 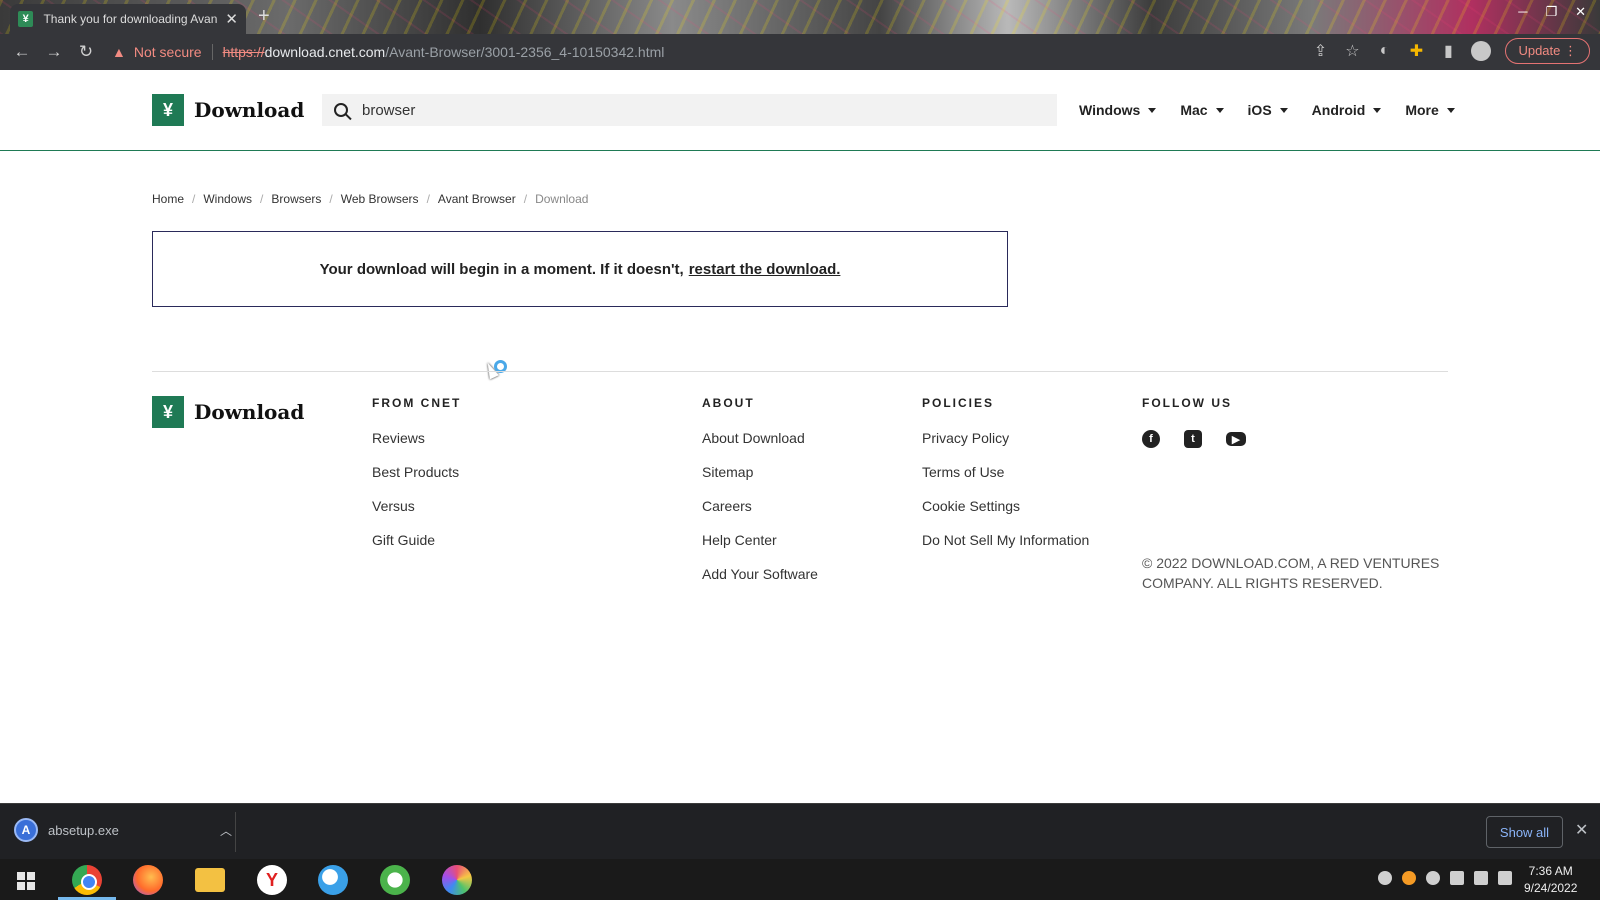 What do you see at coordinates (226, 830) in the screenshot?
I see `chevron-up-icon: ︿` at bounding box center [226, 830].